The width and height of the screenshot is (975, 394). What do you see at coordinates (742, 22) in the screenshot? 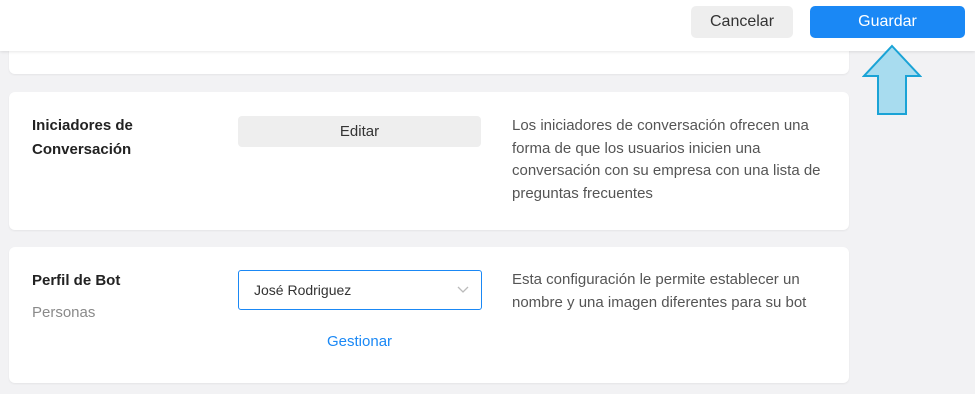
I see `cancel-button: Cancelar` at bounding box center [742, 22].